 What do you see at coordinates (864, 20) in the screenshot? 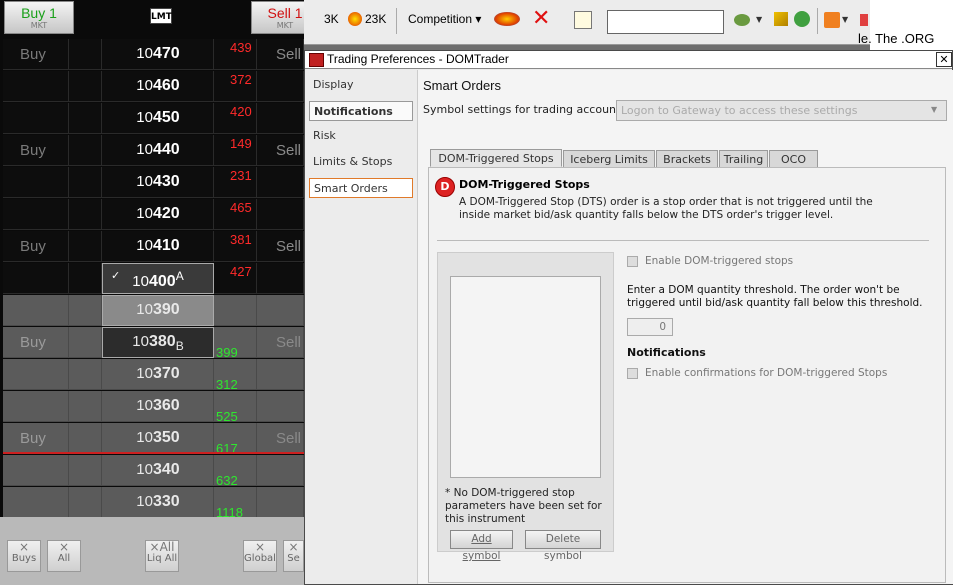
I see `toolbar-overflow-icon` at bounding box center [864, 20].